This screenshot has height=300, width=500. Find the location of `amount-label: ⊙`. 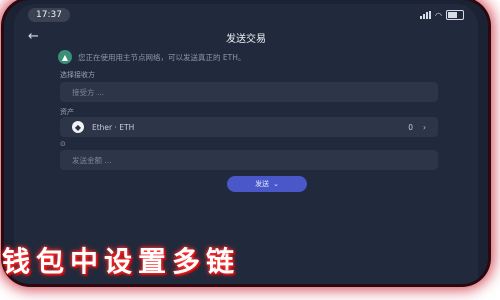

amount-label: ⊙ is located at coordinates (63, 144).